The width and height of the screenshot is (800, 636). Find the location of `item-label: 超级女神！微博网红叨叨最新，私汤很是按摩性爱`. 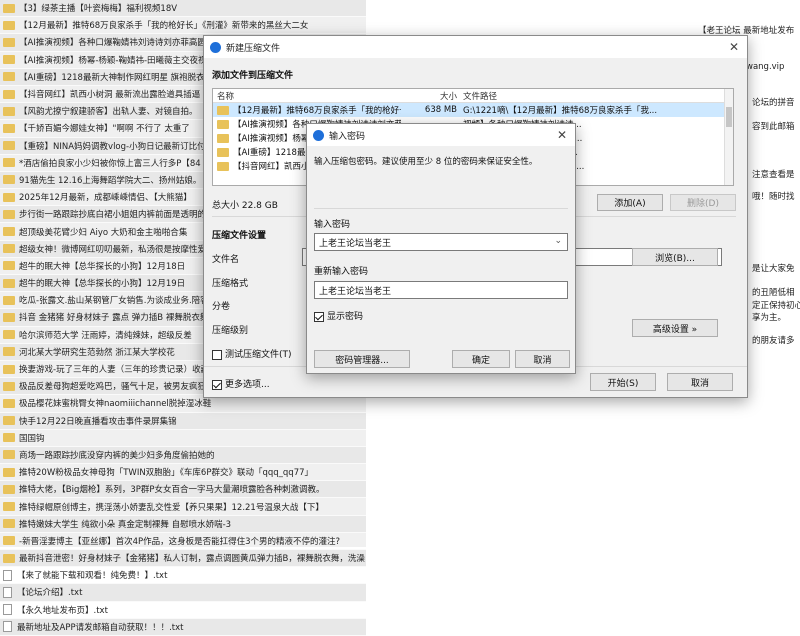

item-label: 超级女神！微博网红叨叨最新，私汤很是按摩性爱 is located at coordinates (113, 249).